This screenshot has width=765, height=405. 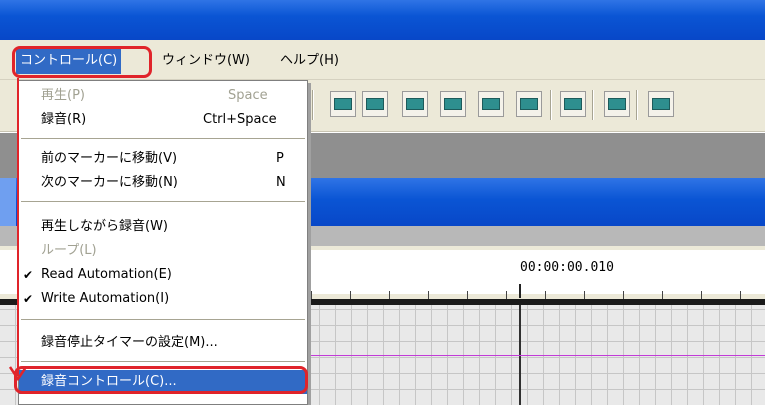 What do you see at coordinates (573, 104) in the screenshot?
I see `sync-icon` at bounding box center [573, 104].